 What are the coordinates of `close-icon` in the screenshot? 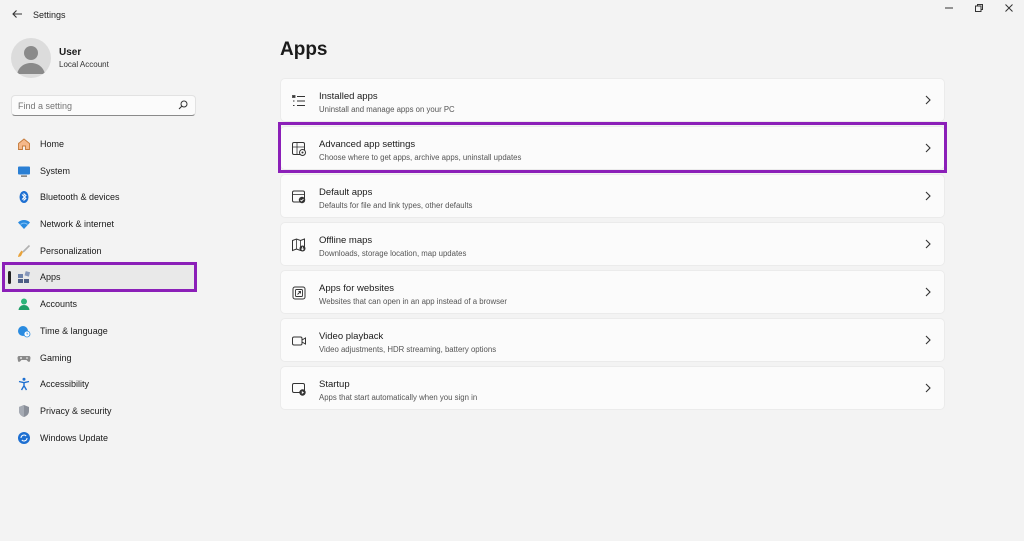 It's located at (1009, 8).